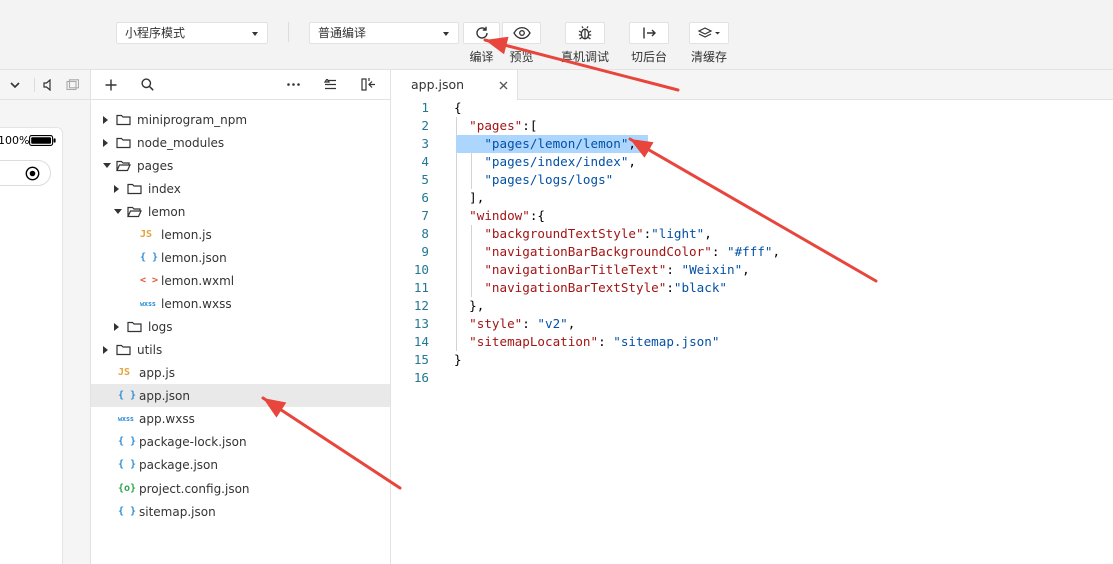 Image resolution: width=1113 pixels, height=564 pixels. What do you see at coordinates (127, 488) in the screenshot?
I see `config-file-icon: {o}` at bounding box center [127, 488].